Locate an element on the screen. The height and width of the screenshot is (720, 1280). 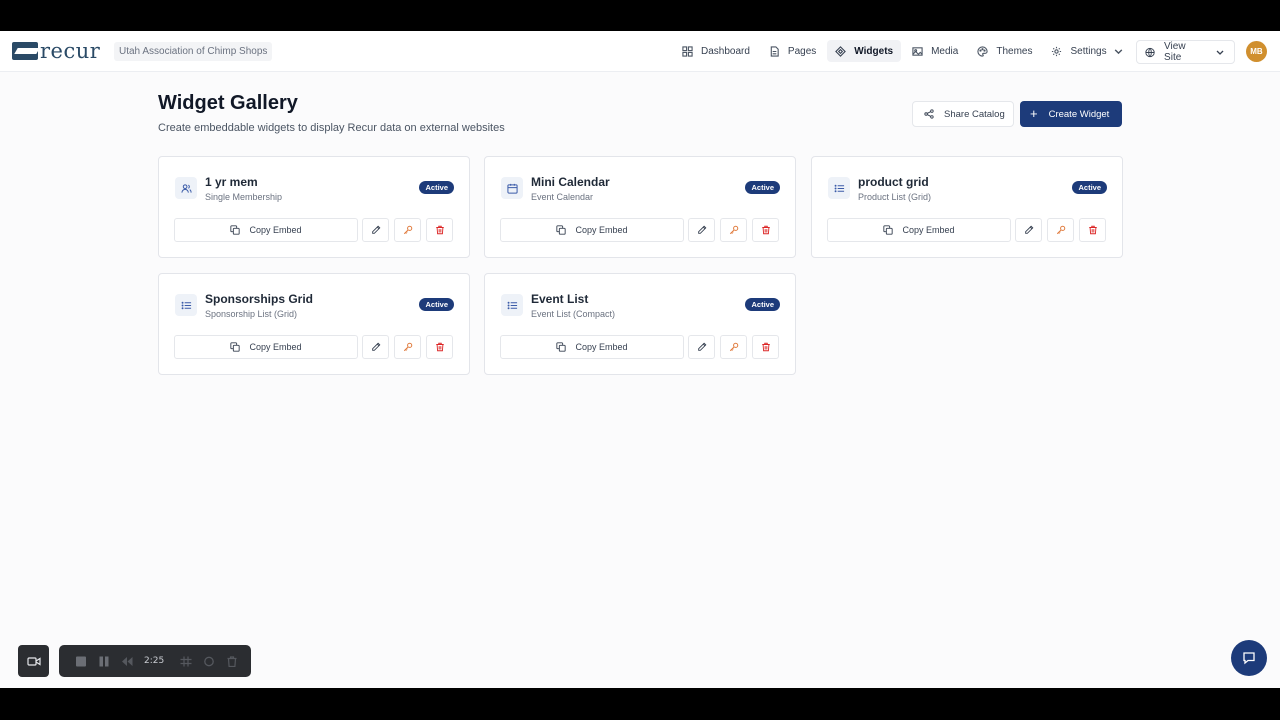
video-camera-icon is located at coordinates (33, 661).